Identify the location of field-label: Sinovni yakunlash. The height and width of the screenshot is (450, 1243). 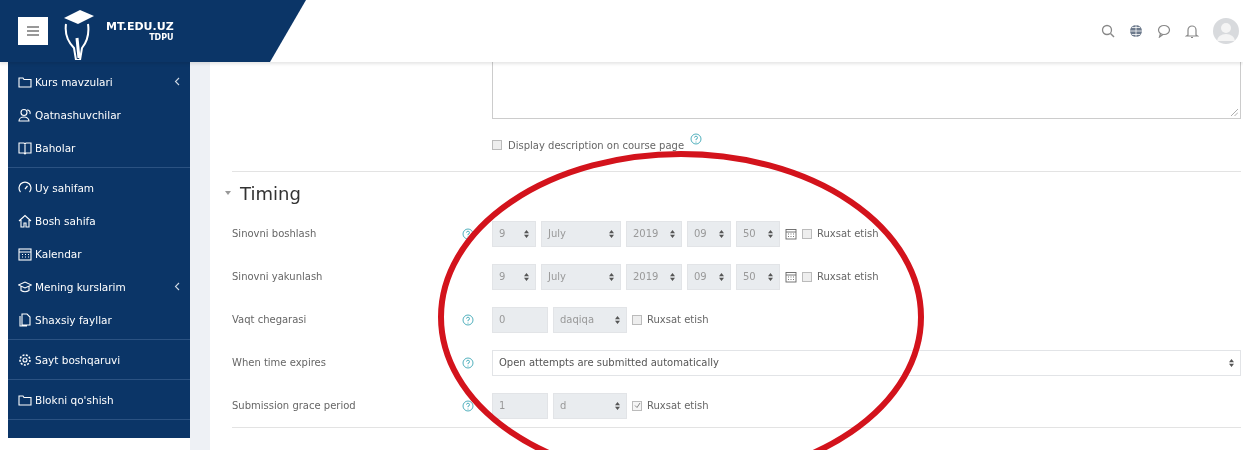
(278, 276).